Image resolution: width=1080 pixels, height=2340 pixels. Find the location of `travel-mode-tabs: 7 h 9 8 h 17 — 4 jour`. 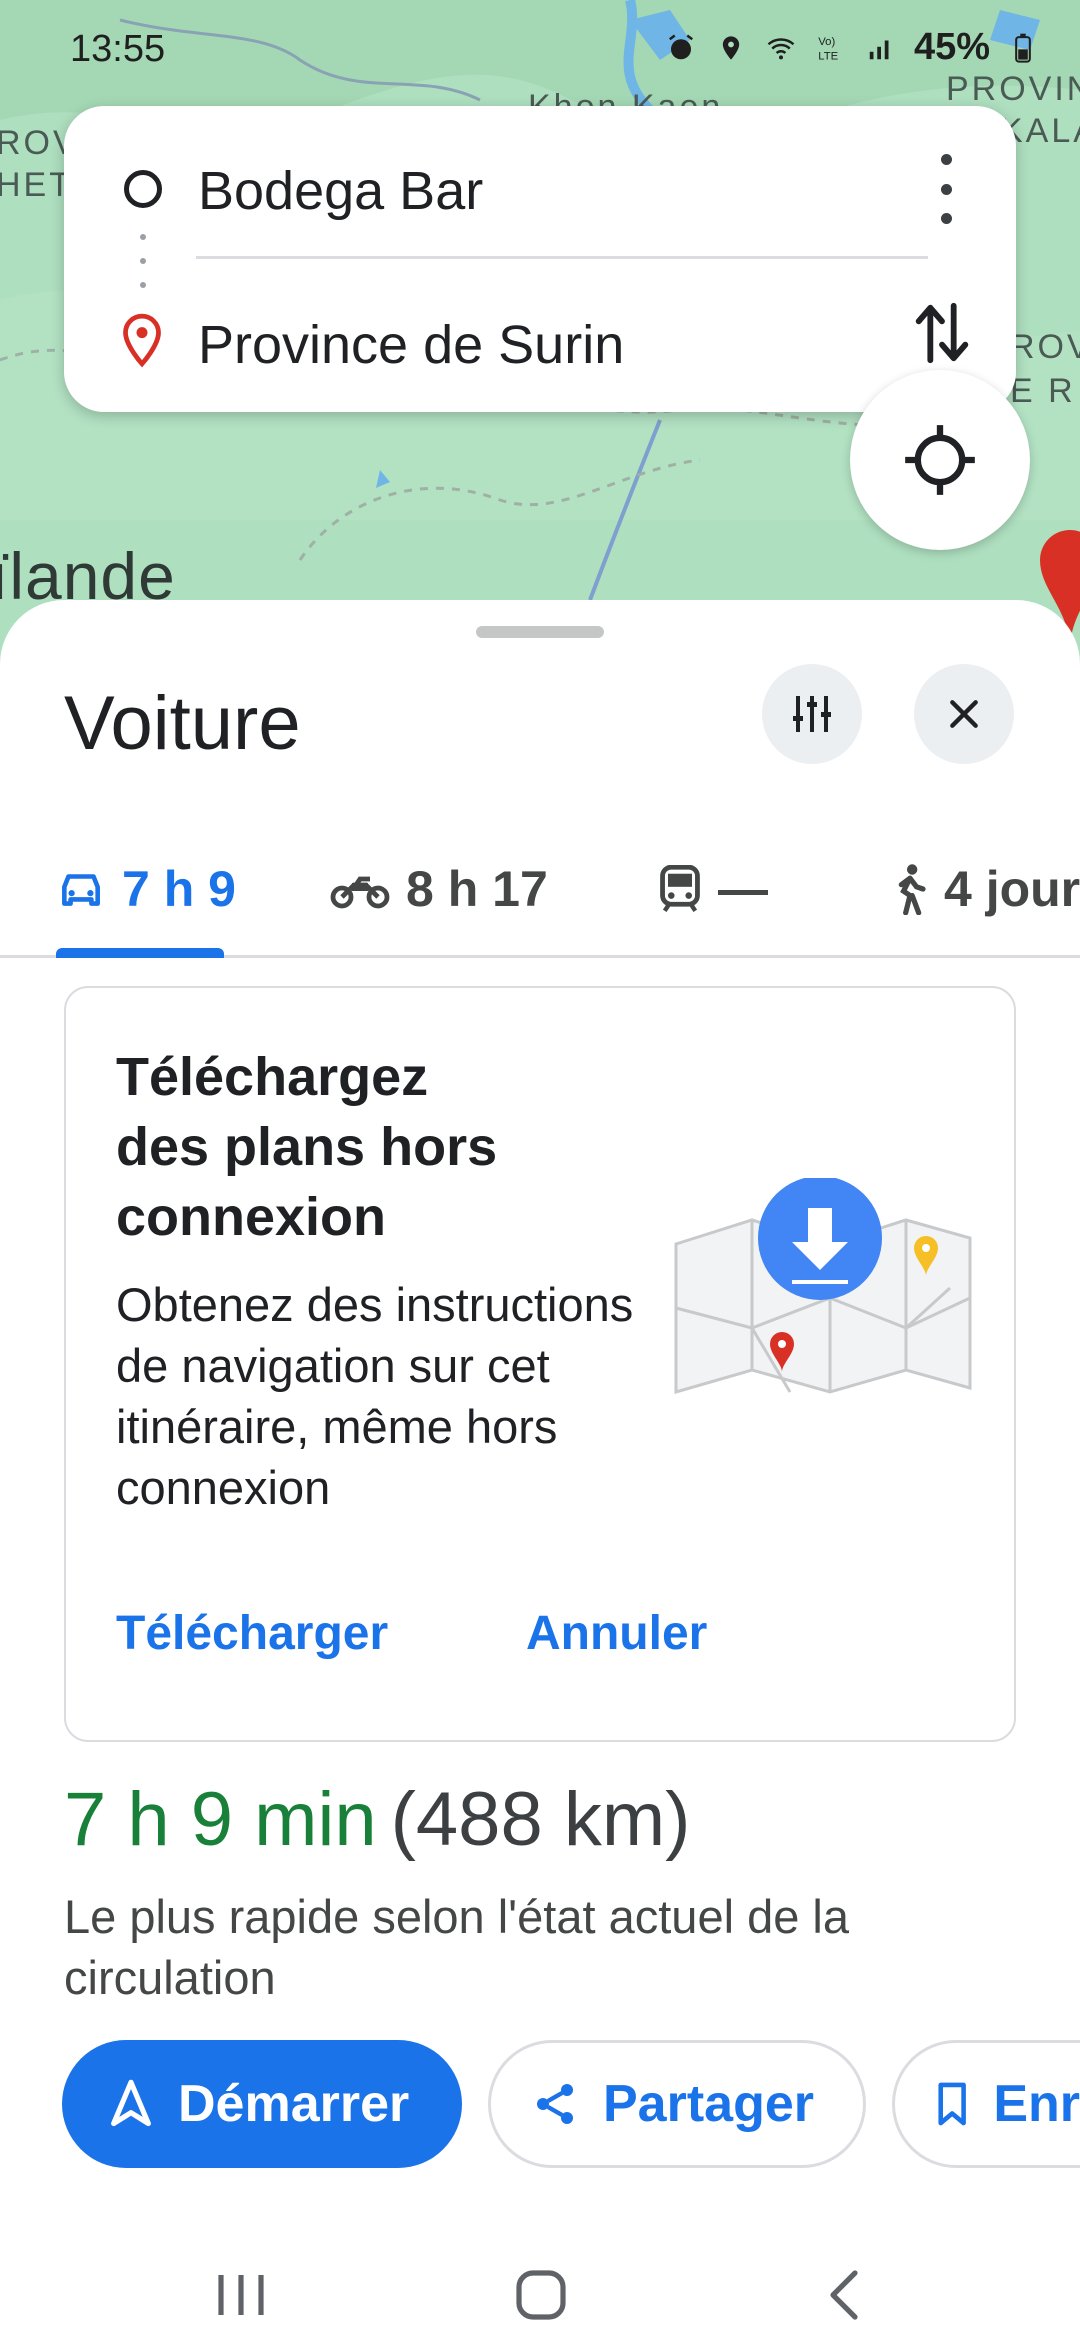

travel-mode-tabs: 7 h 9 8 h 17 — 4 jour is located at coordinates (540, 889).